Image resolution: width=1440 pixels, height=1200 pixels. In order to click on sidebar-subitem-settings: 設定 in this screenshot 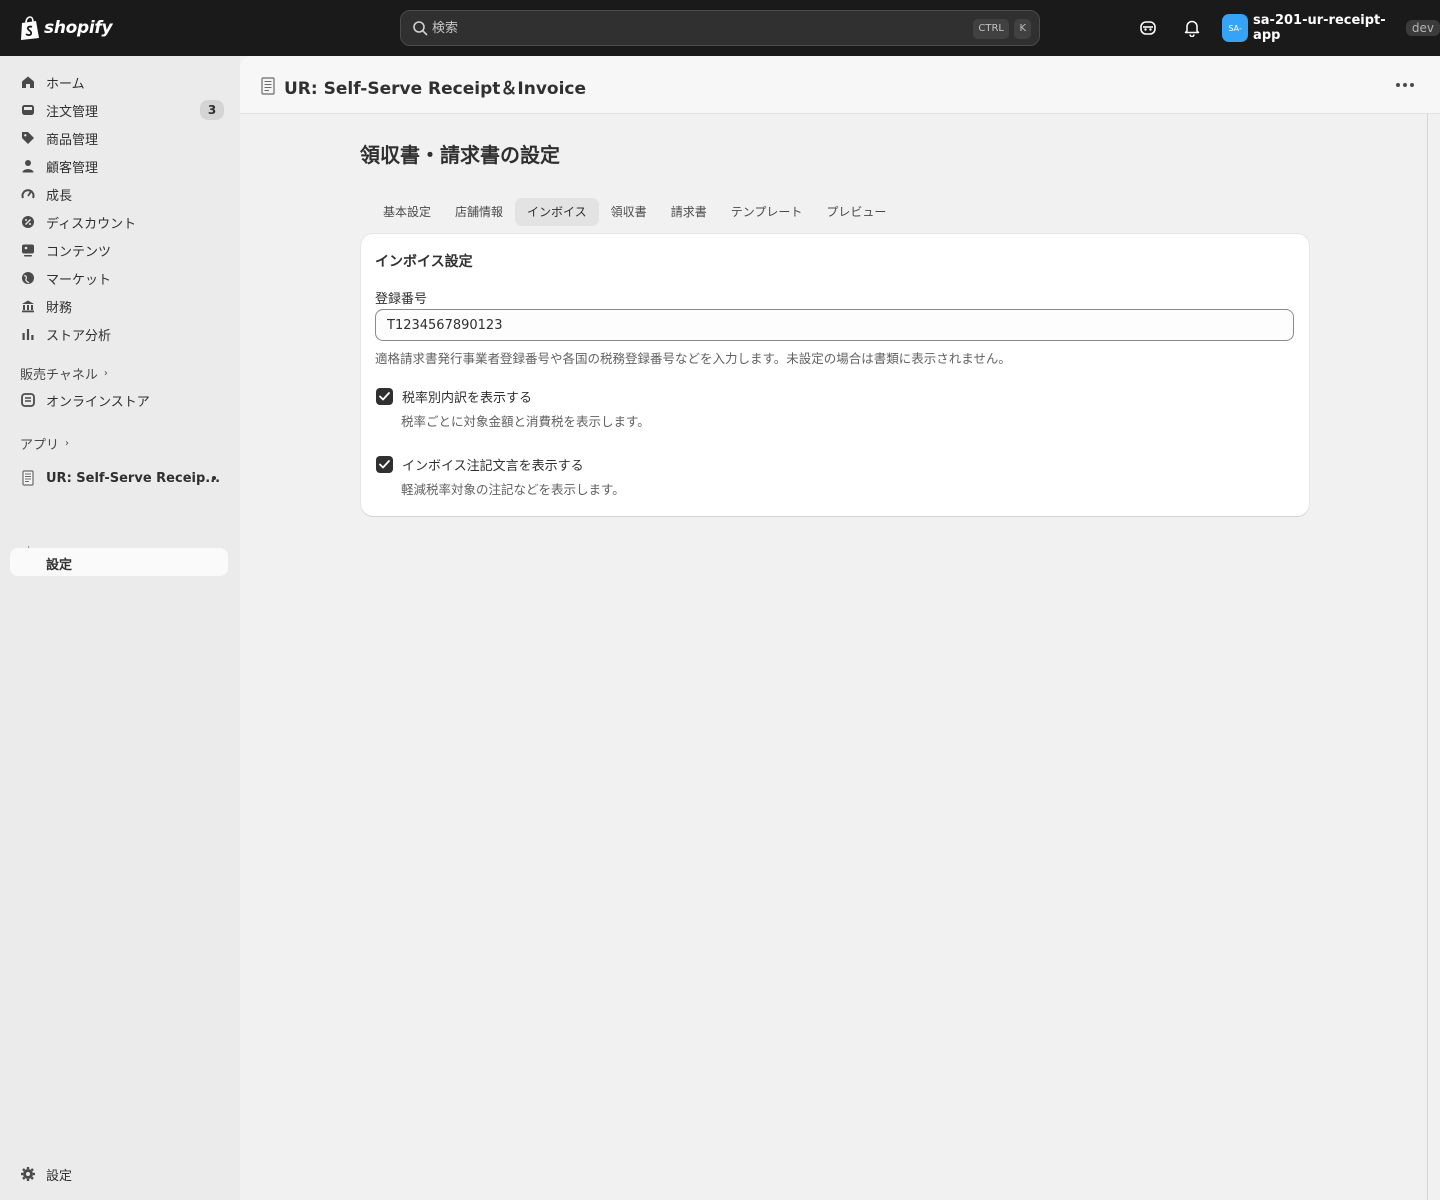, I will do `click(119, 562)`.